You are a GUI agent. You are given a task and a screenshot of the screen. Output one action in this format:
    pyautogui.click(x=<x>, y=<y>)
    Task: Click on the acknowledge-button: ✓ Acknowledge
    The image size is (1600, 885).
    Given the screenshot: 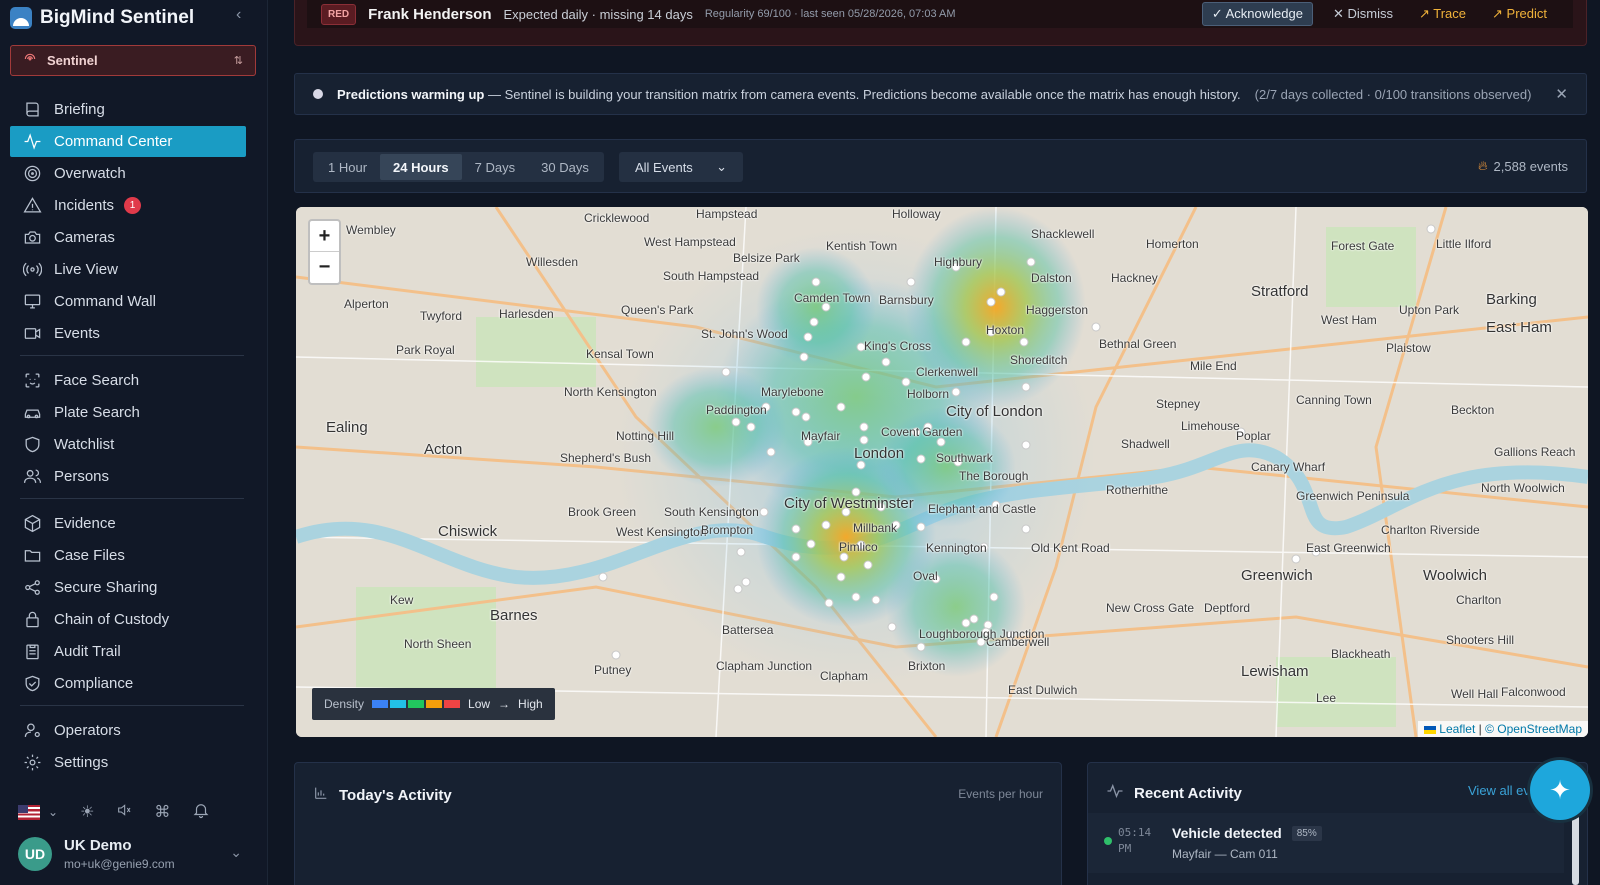 What is the action you would take?
    pyautogui.click(x=1257, y=14)
    